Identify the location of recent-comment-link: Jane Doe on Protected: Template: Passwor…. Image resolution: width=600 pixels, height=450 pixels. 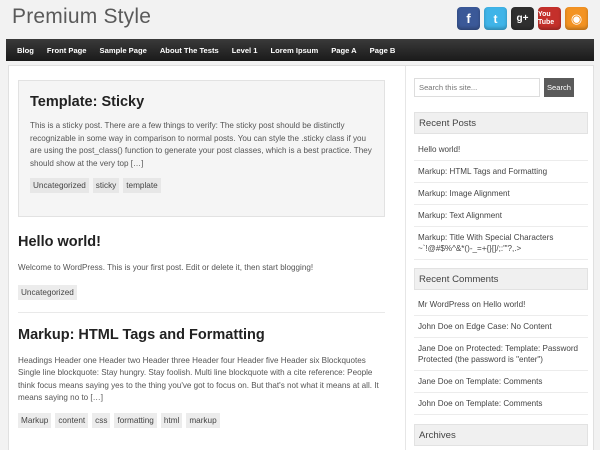
(498, 354).